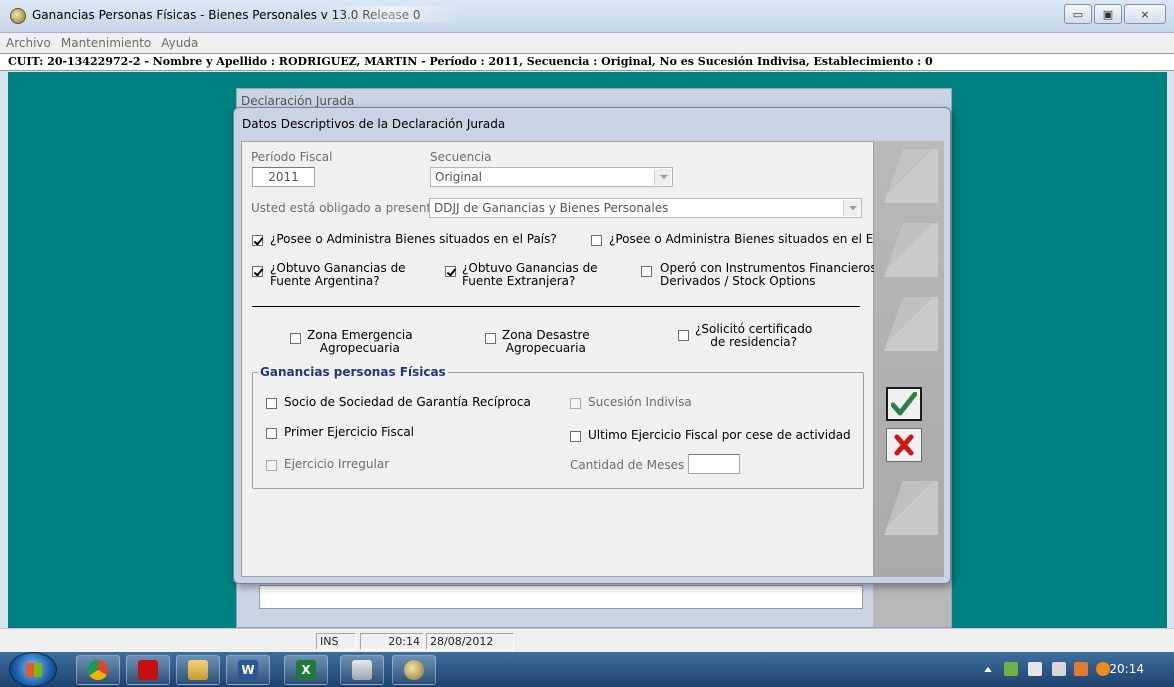  Describe the element at coordinates (292, 157) in the screenshot. I see `periodo-label: Período Fiscal` at that location.